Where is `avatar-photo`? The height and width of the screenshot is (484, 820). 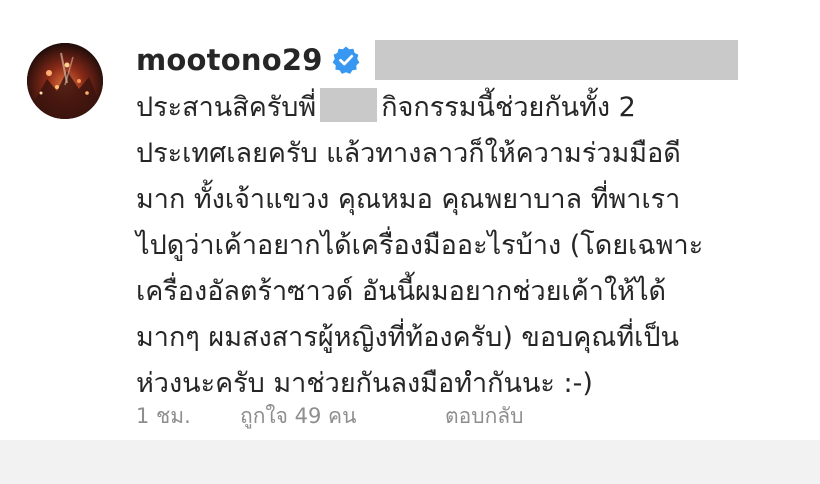 avatar-photo is located at coordinates (65, 81).